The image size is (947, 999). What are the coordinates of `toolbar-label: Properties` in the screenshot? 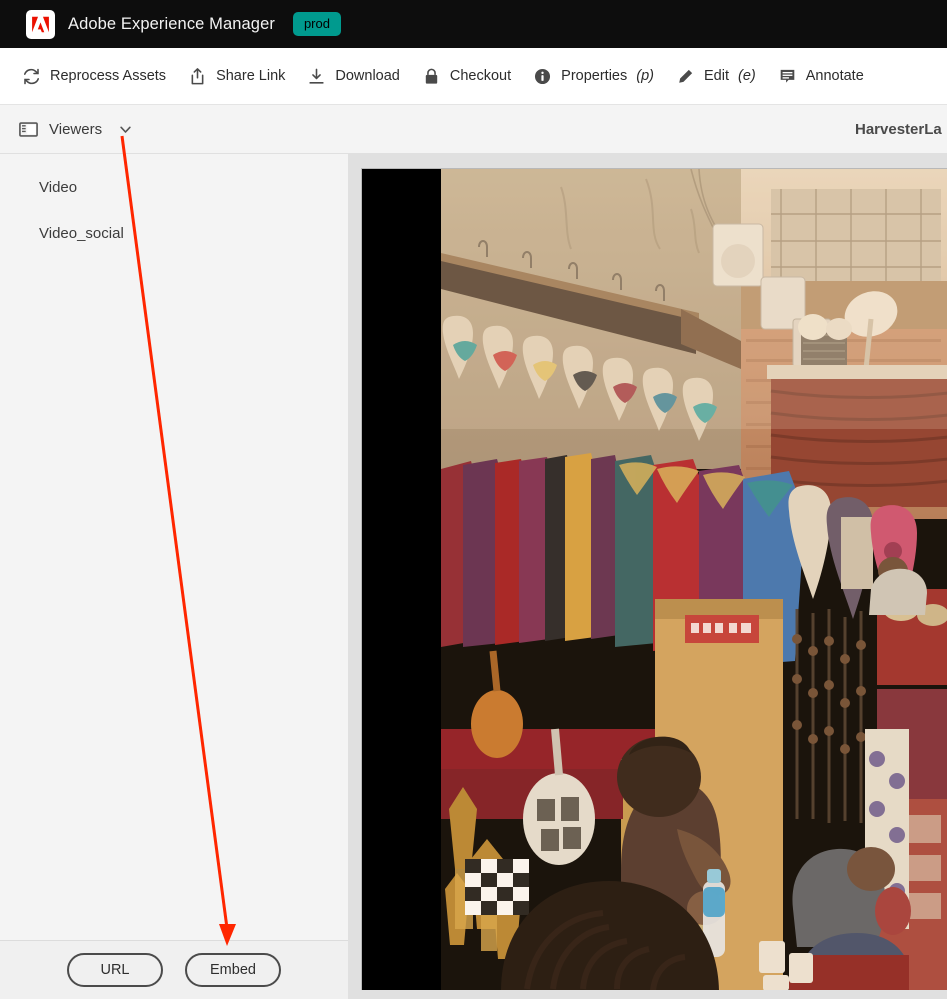 It's located at (594, 76).